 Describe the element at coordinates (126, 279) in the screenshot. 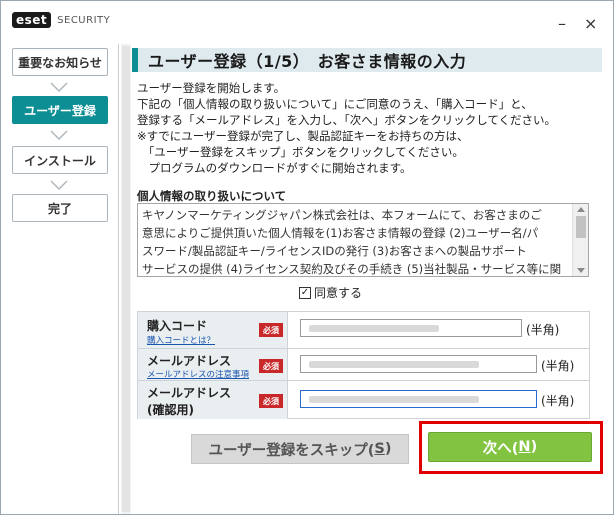

I see `content-scrollbar-thumb` at that location.